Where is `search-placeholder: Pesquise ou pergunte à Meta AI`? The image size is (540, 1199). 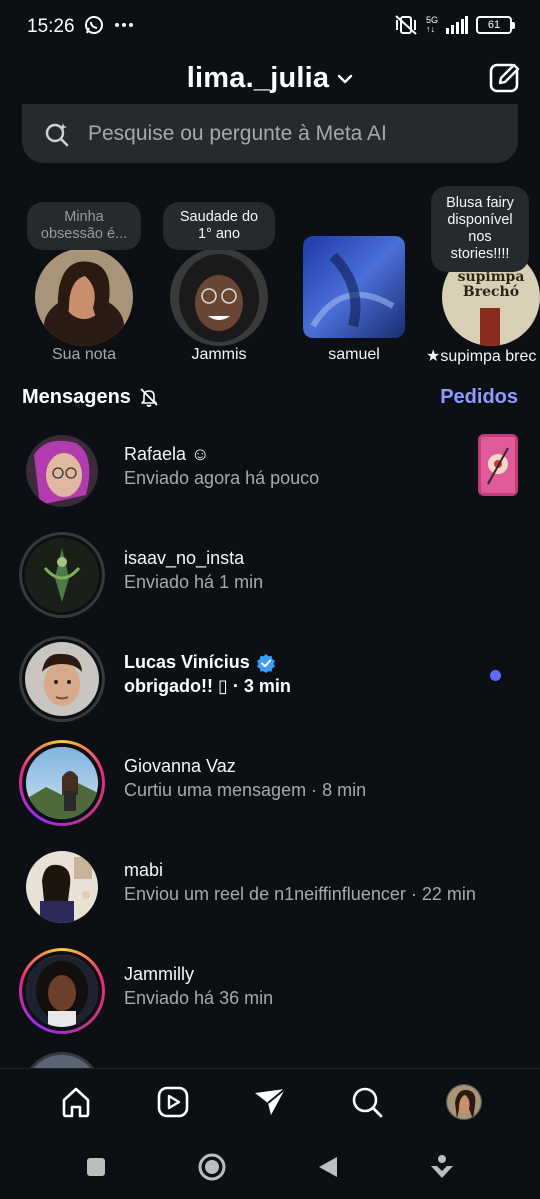
search-placeholder: Pesquise ou pergunte à Meta AI is located at coordinates (237, 133).